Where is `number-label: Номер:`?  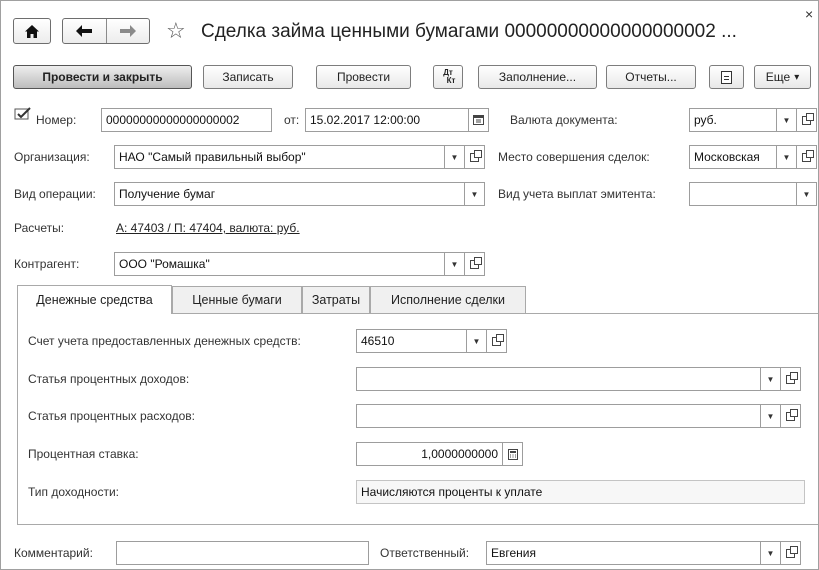
number-label: Номер: is located at coordinates (56, 120).